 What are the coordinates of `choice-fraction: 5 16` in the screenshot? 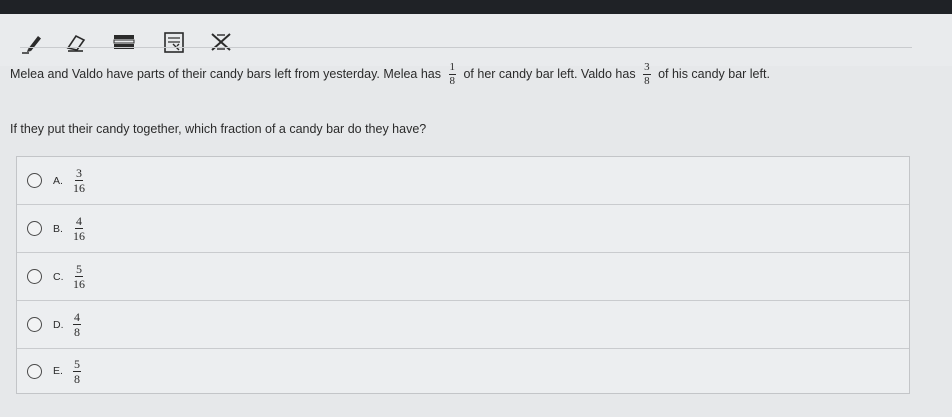 It's located at (79, 276).